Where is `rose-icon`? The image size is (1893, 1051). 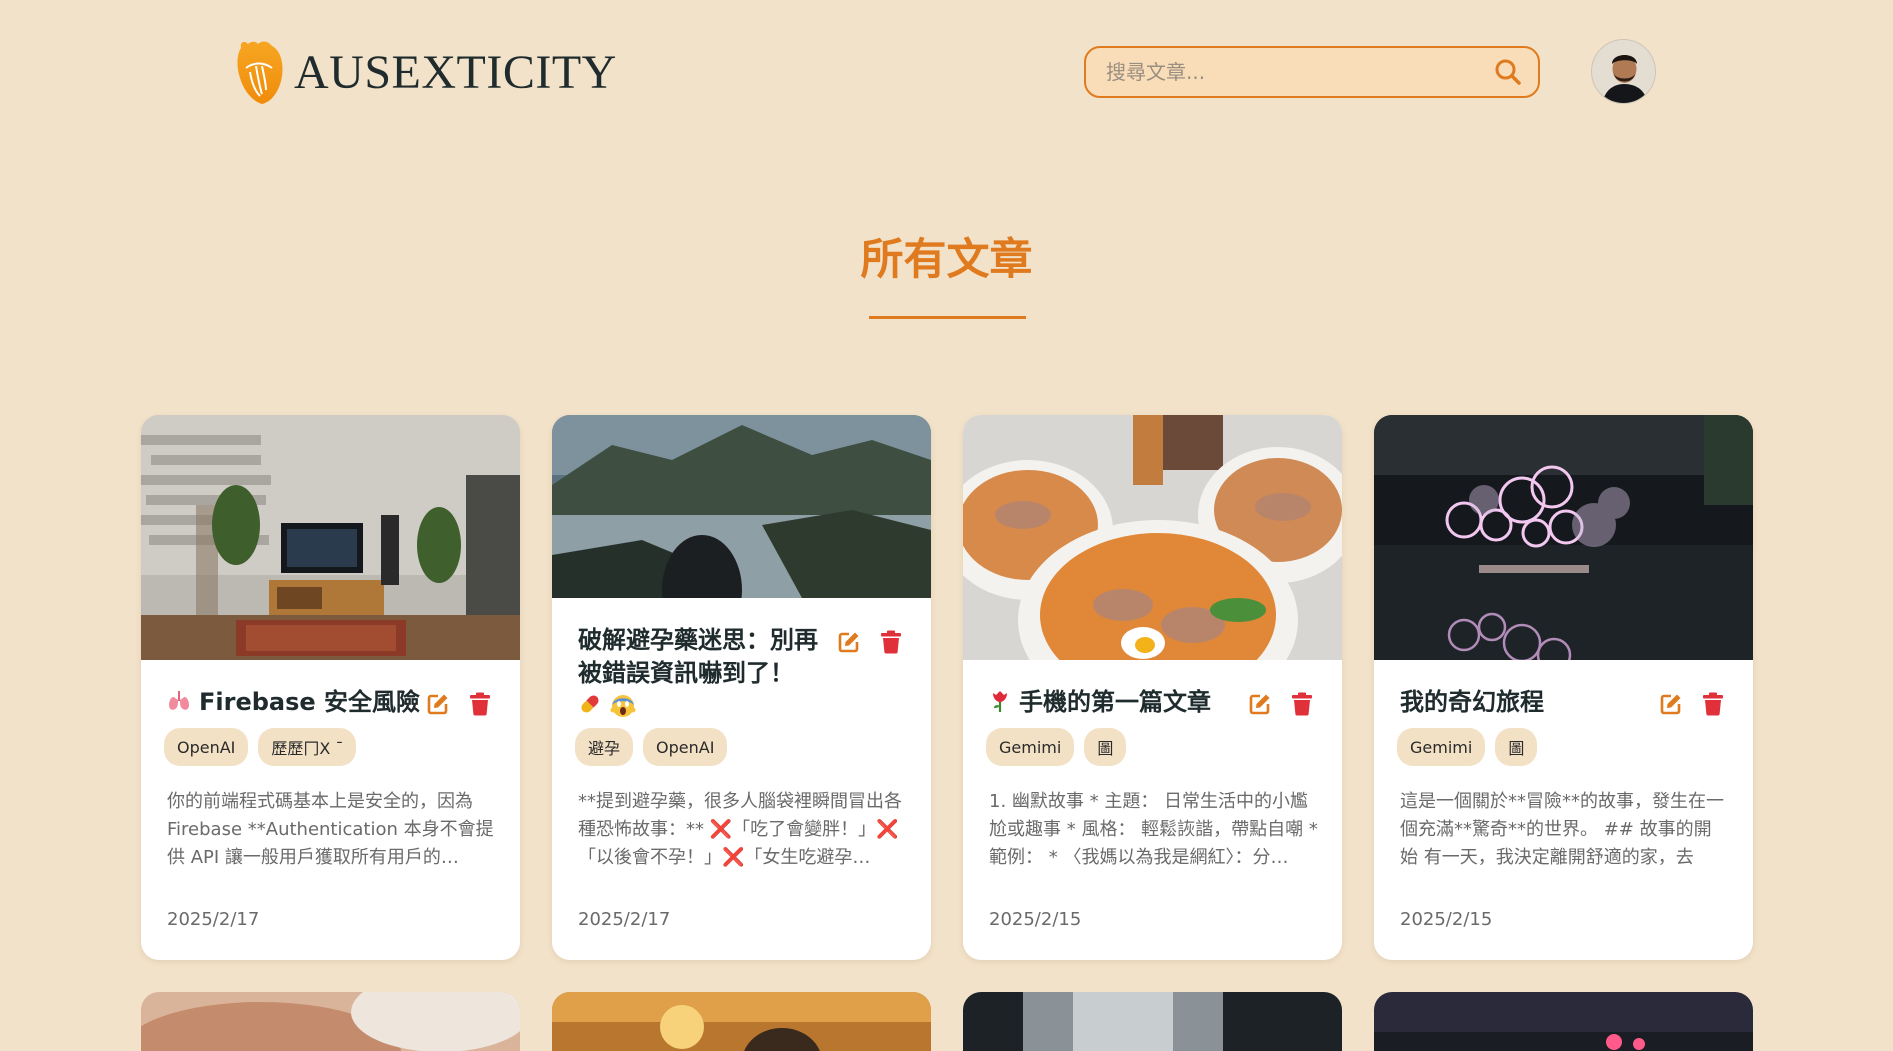
rose-icon is located at coordinates (1000, 701).